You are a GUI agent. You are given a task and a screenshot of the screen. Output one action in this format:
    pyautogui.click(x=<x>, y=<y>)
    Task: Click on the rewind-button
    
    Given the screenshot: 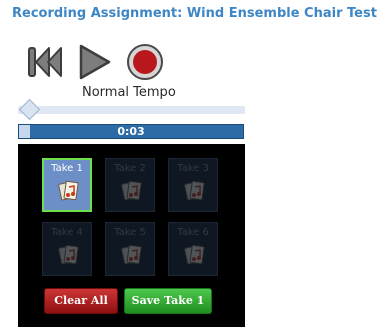 What is the action you would take?
    pyautogui.click(x=46, y=62)
    